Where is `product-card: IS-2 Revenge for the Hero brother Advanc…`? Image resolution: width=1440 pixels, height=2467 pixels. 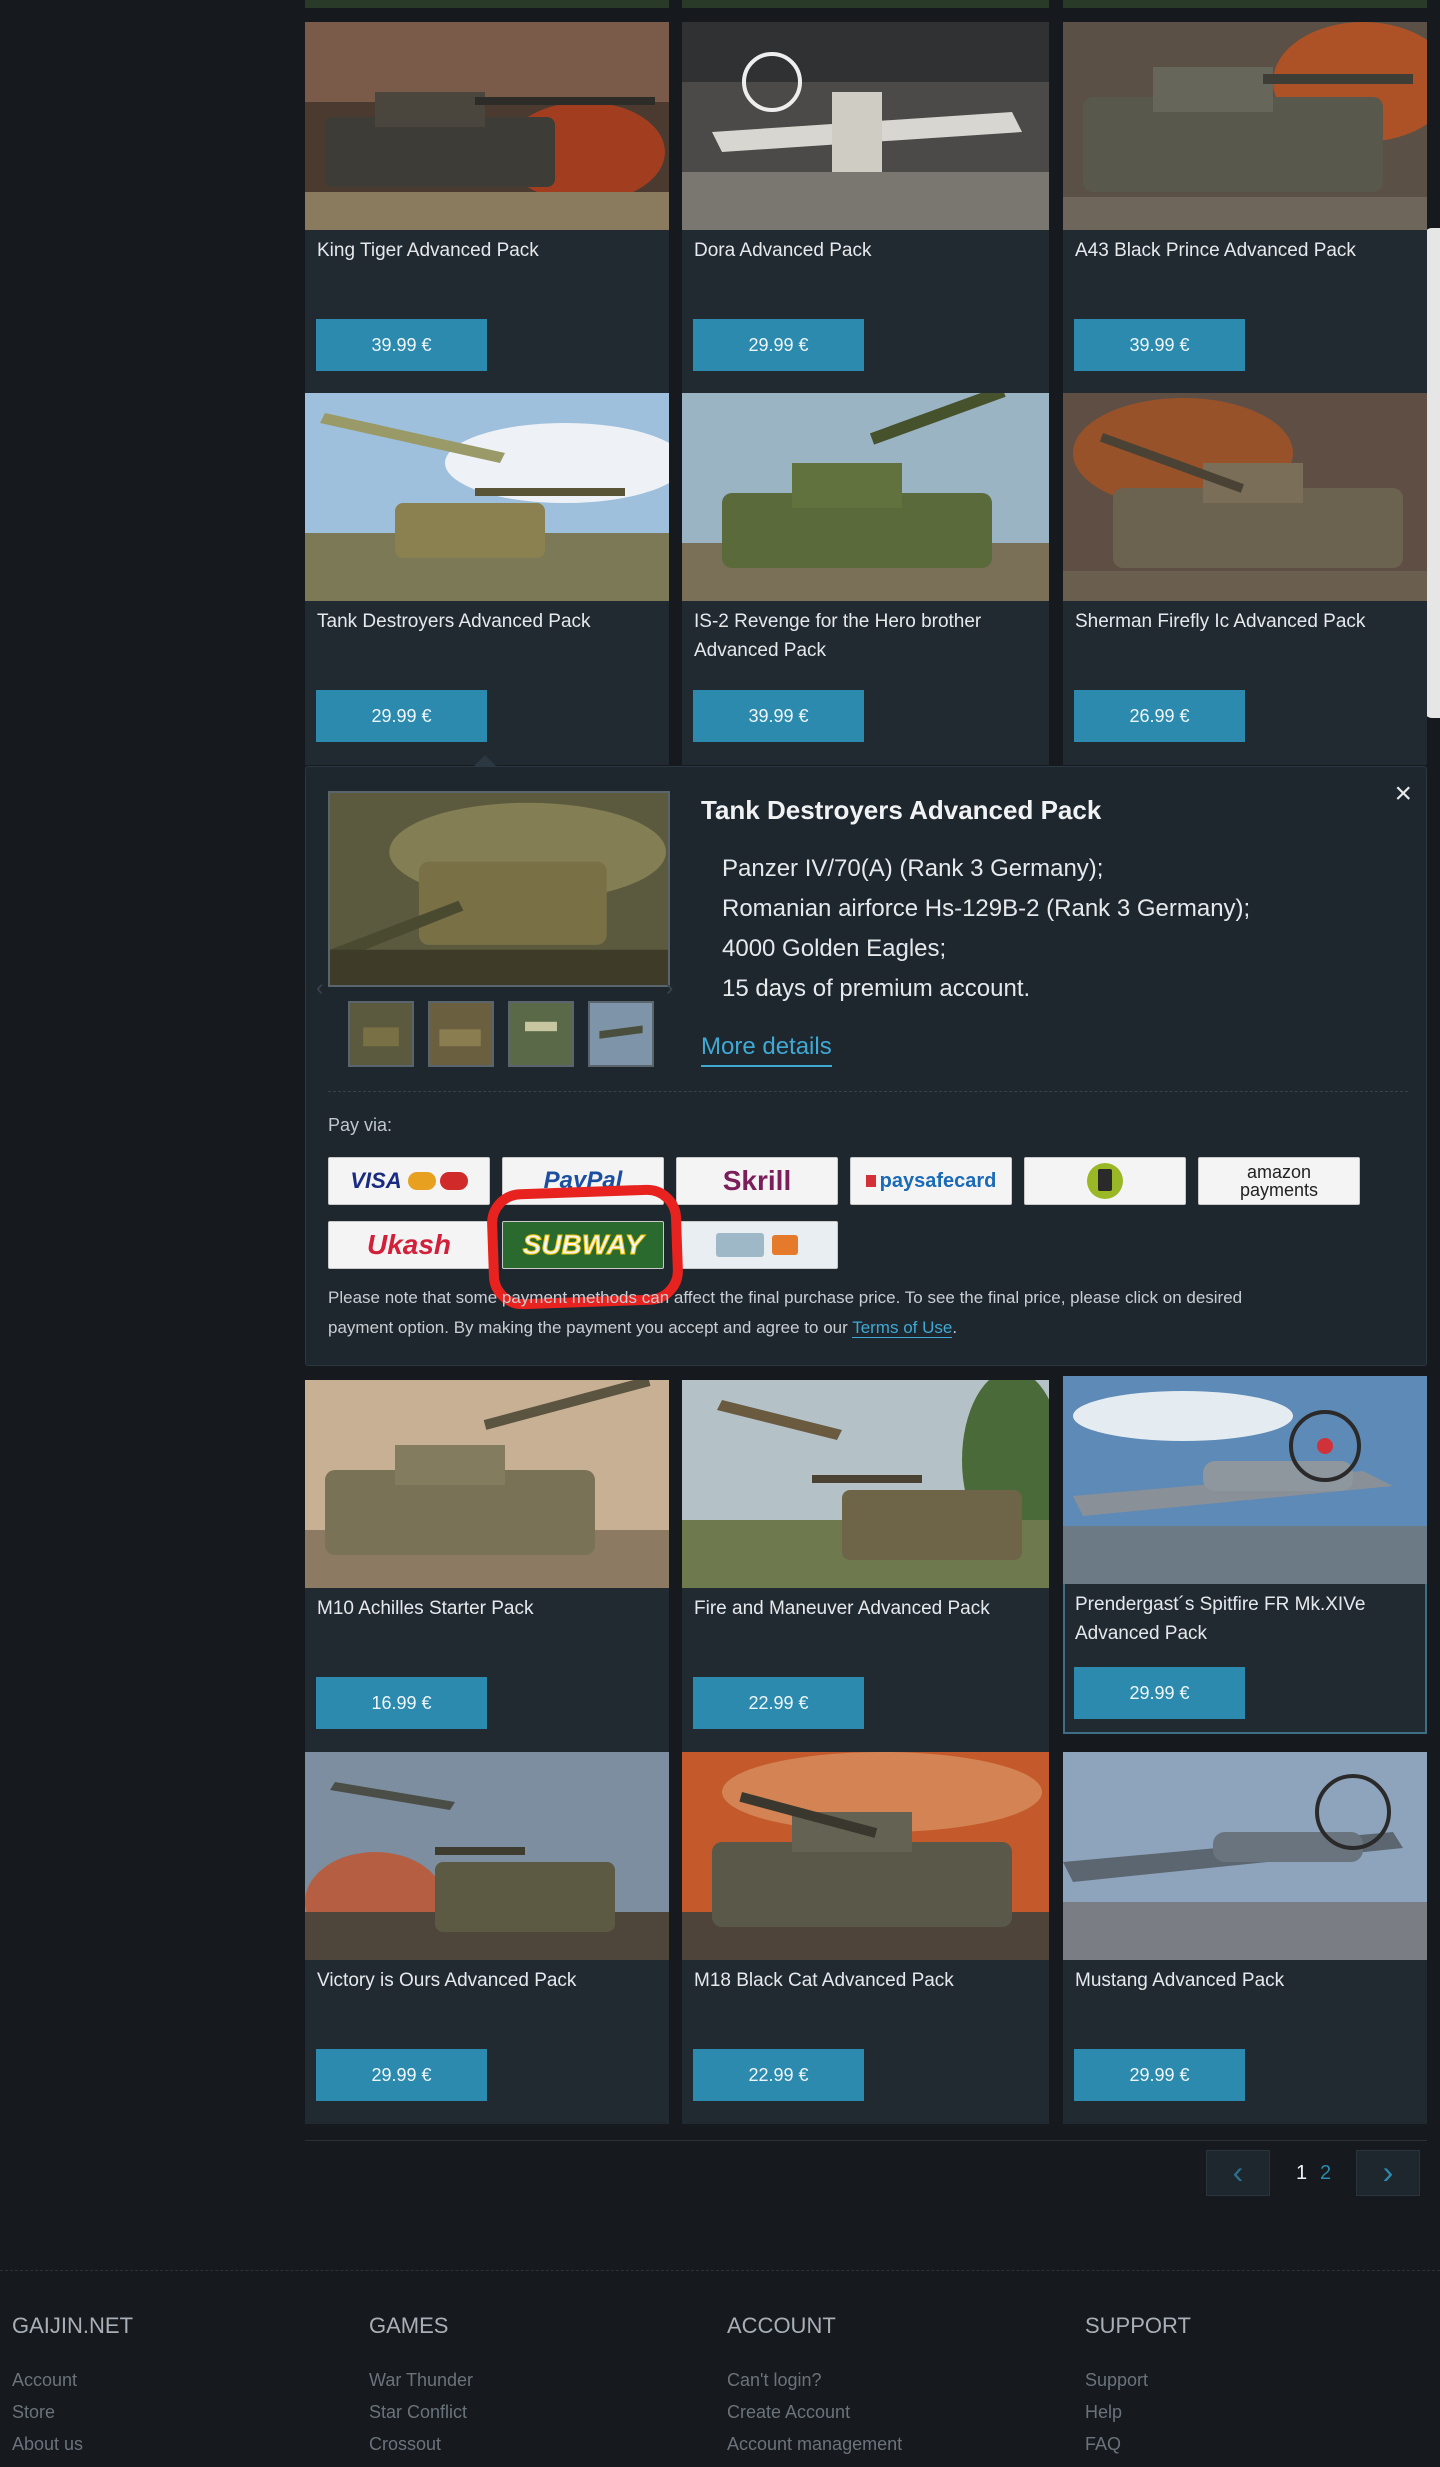 product-card: IS-2 Revenge for the Hero brother Advanc… is located at coordinates (865, 579).